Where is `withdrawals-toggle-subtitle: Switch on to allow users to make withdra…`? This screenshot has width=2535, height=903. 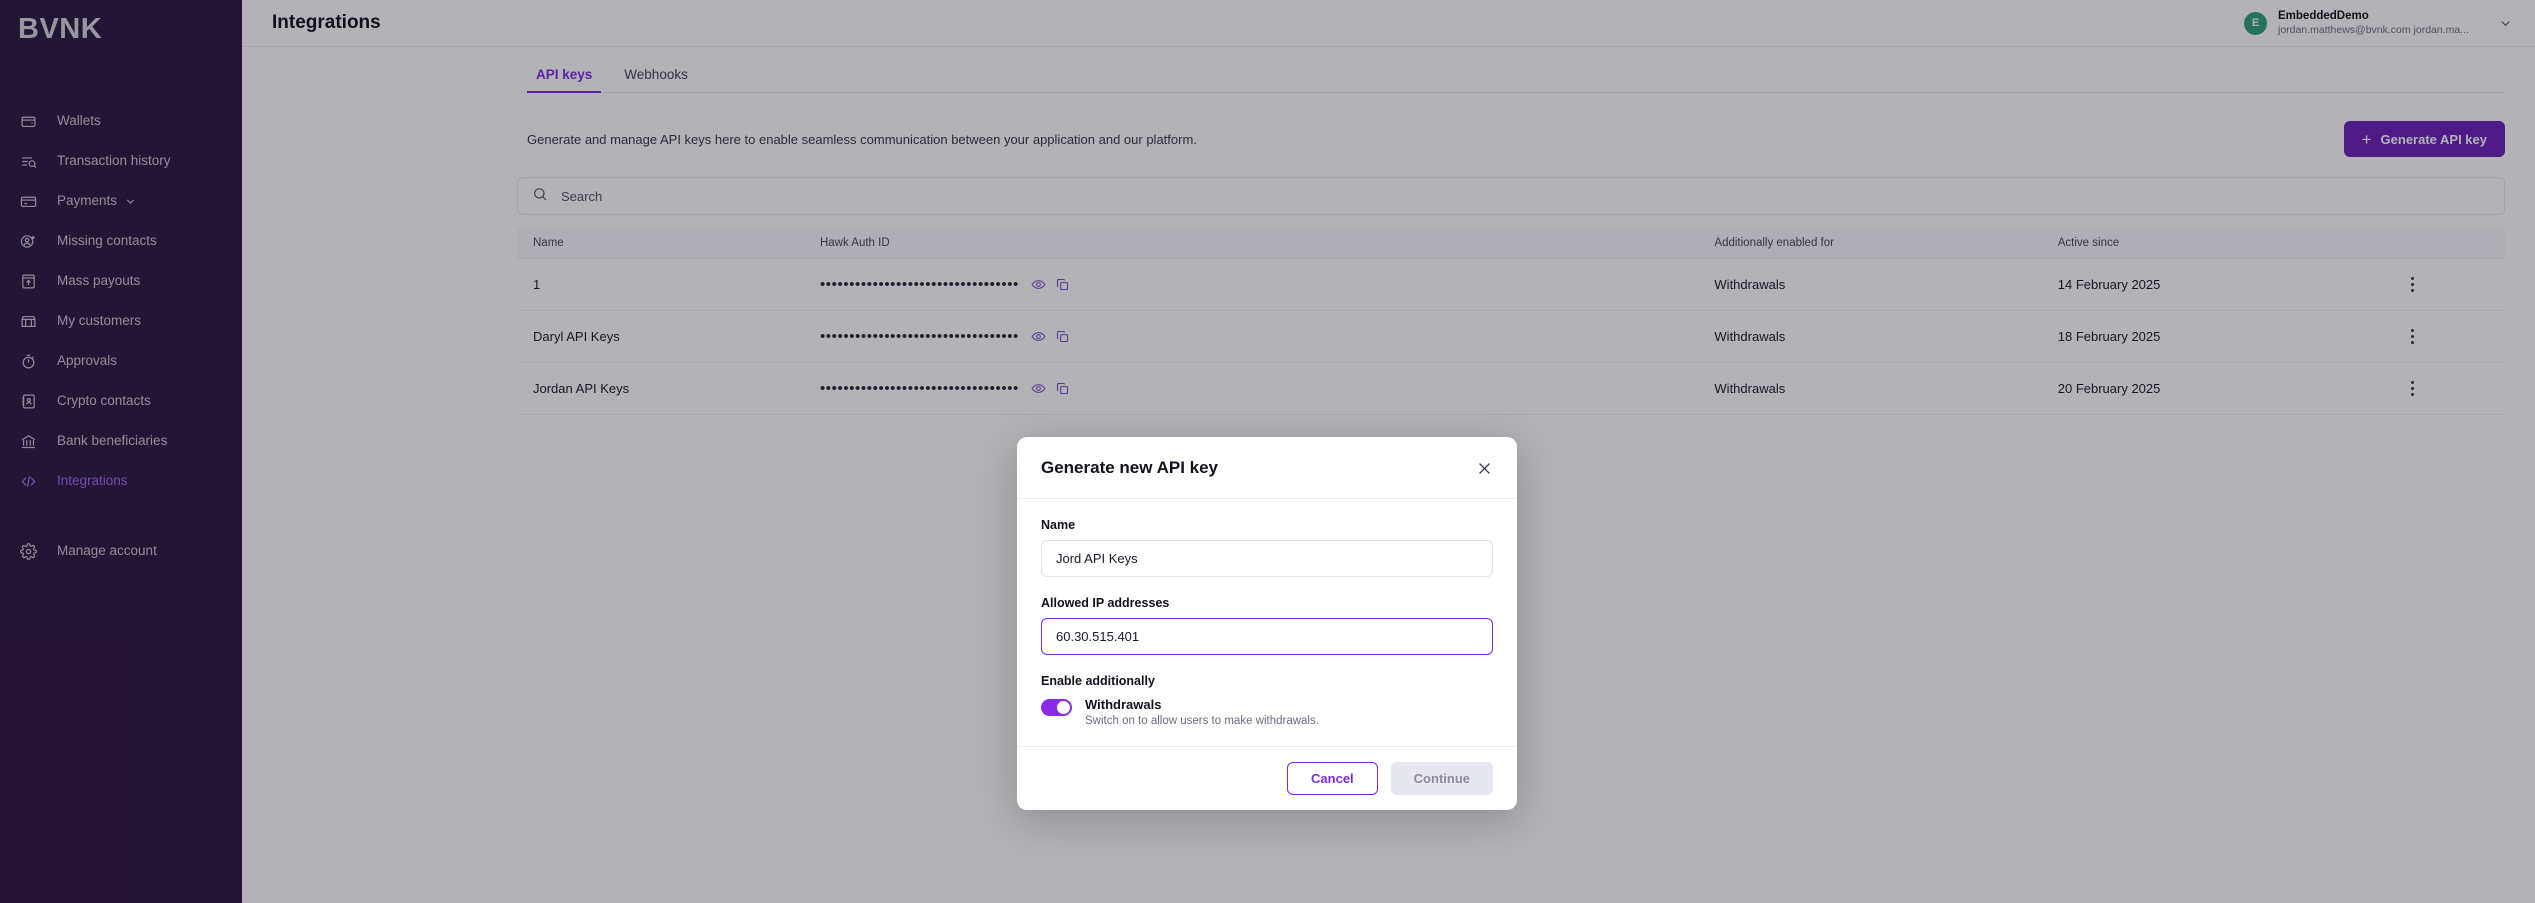
withdrawals-toggle-subtitle: Switch on to allow users to make withdra… is located at coordinates (1202, 721).